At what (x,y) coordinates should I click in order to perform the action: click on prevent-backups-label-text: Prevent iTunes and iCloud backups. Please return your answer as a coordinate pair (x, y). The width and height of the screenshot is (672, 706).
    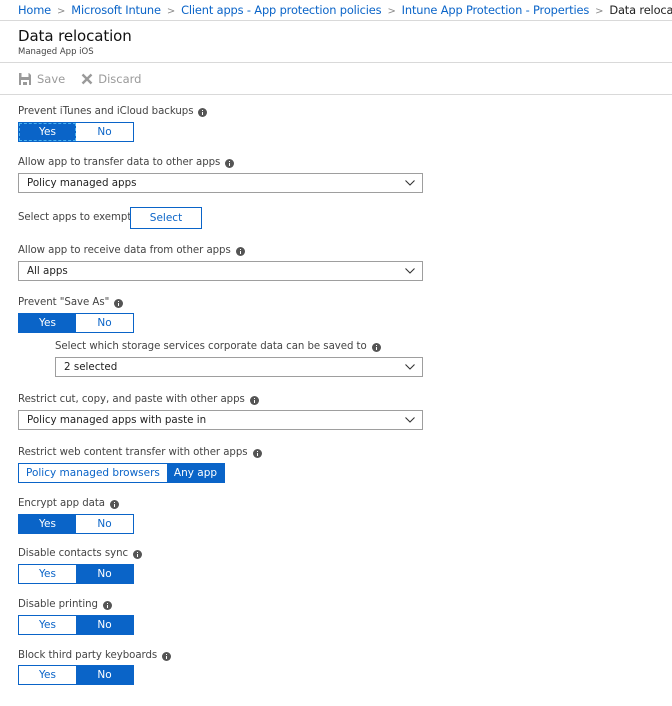
    Looking at the image, I should click on (106, 111).